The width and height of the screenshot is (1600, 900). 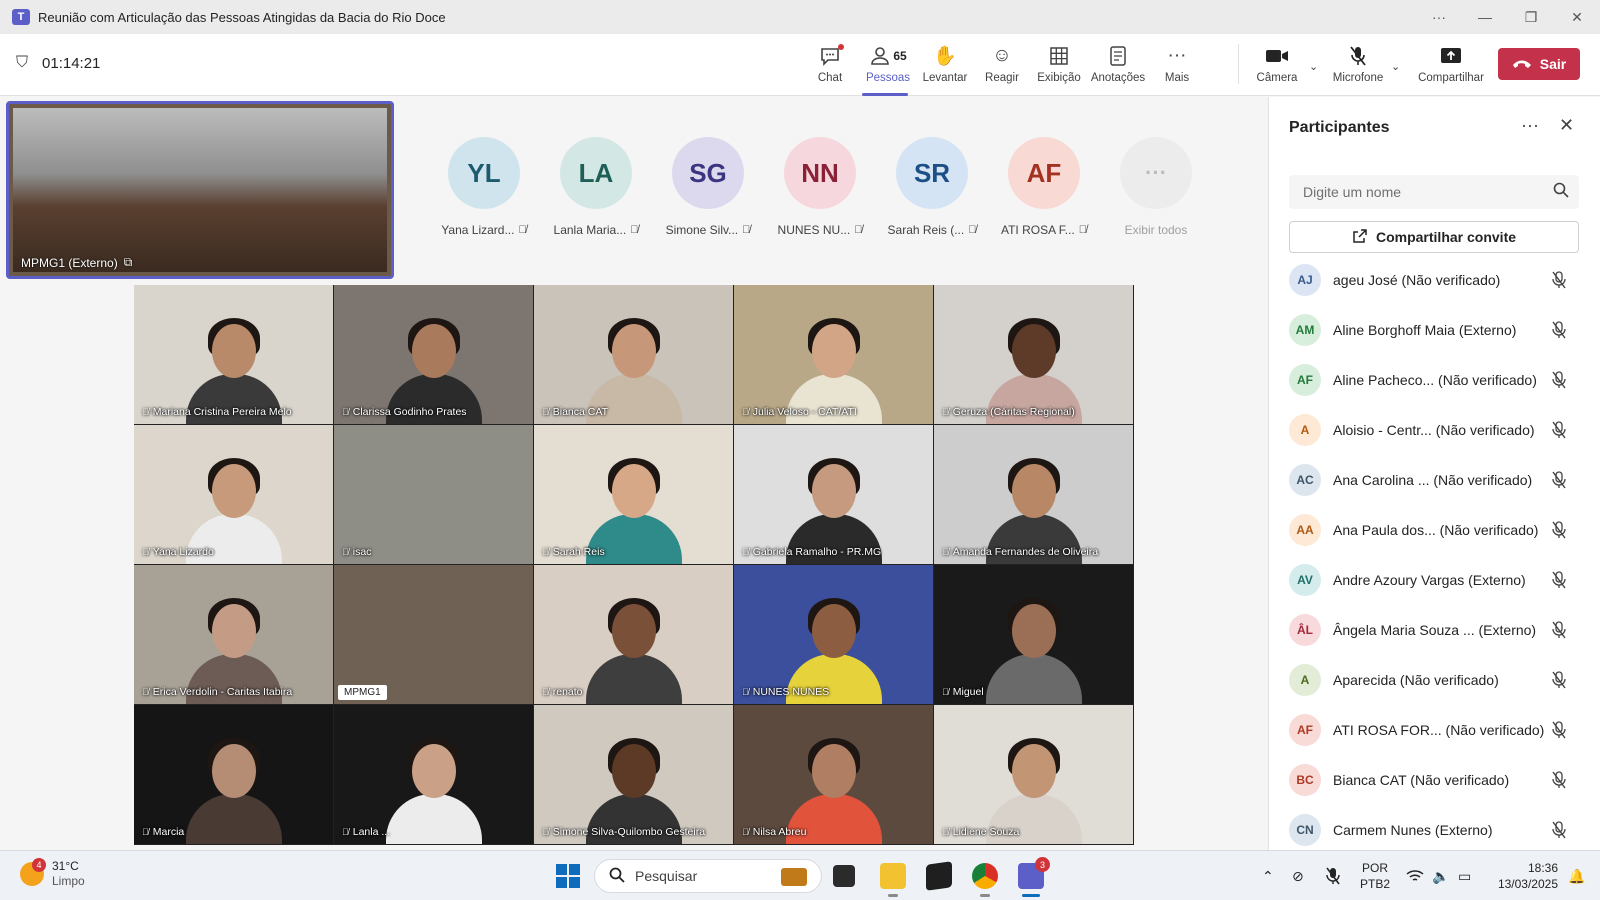 What do you see at coordinates (1268, 875) in the screenshot?
I see `show-hidden-icons-chevron-icon: ⌃` at bounding box center [1268, 875].